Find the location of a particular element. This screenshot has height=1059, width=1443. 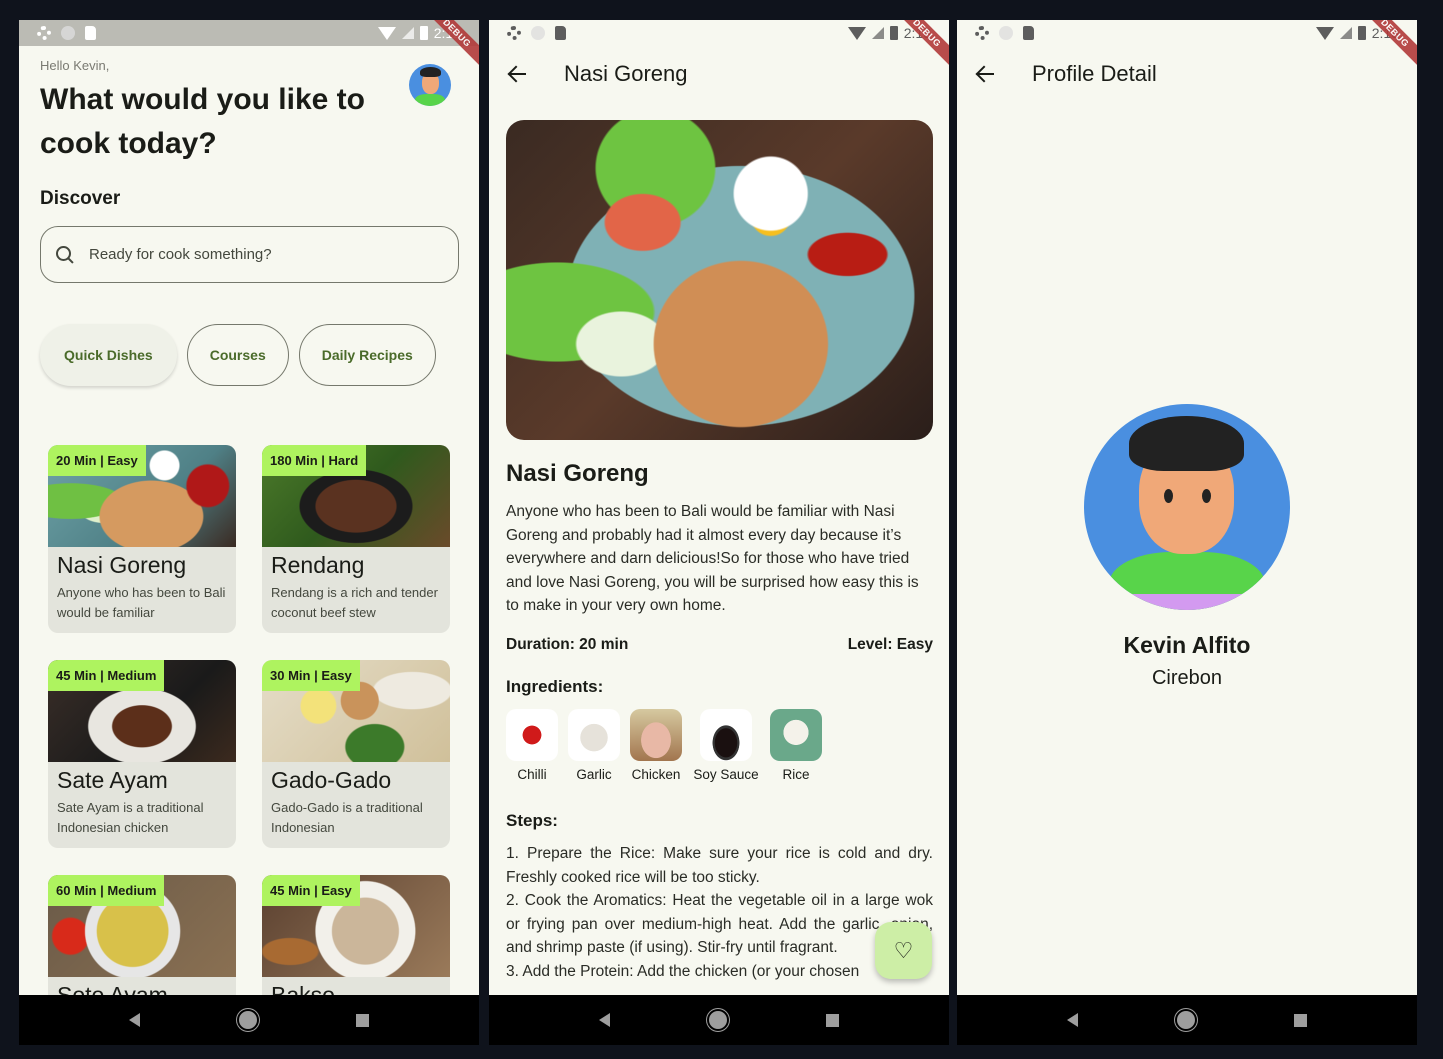

recipe-desc: Gado-Gado is a traditional Indonesian is located at coordinates (347, 817).